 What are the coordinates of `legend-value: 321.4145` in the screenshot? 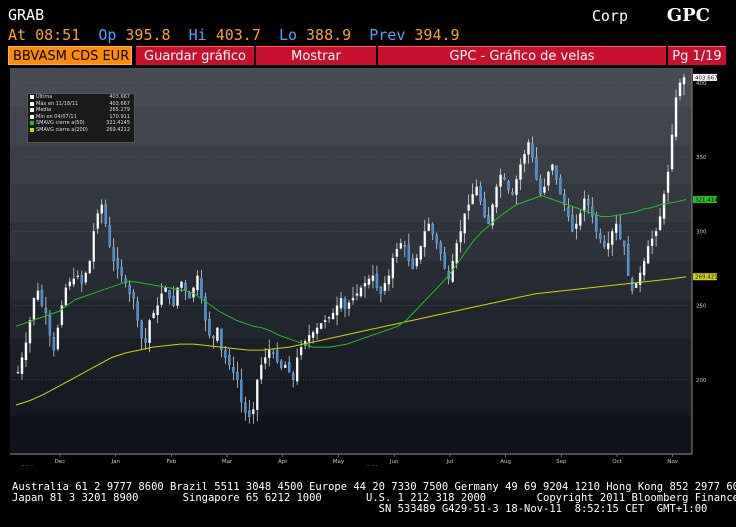 It's located at (118, 123).